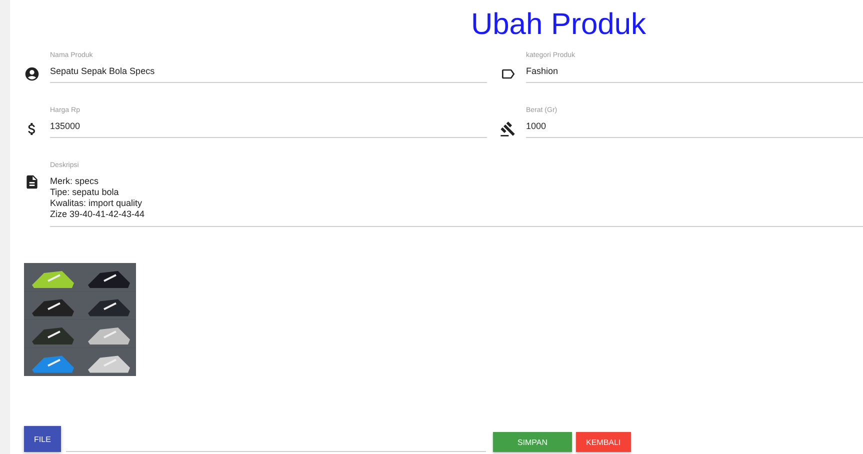  Describe the element at coordinates (558, 25) in the screenshot. I see `page-title: Ubah Produk` at that location.